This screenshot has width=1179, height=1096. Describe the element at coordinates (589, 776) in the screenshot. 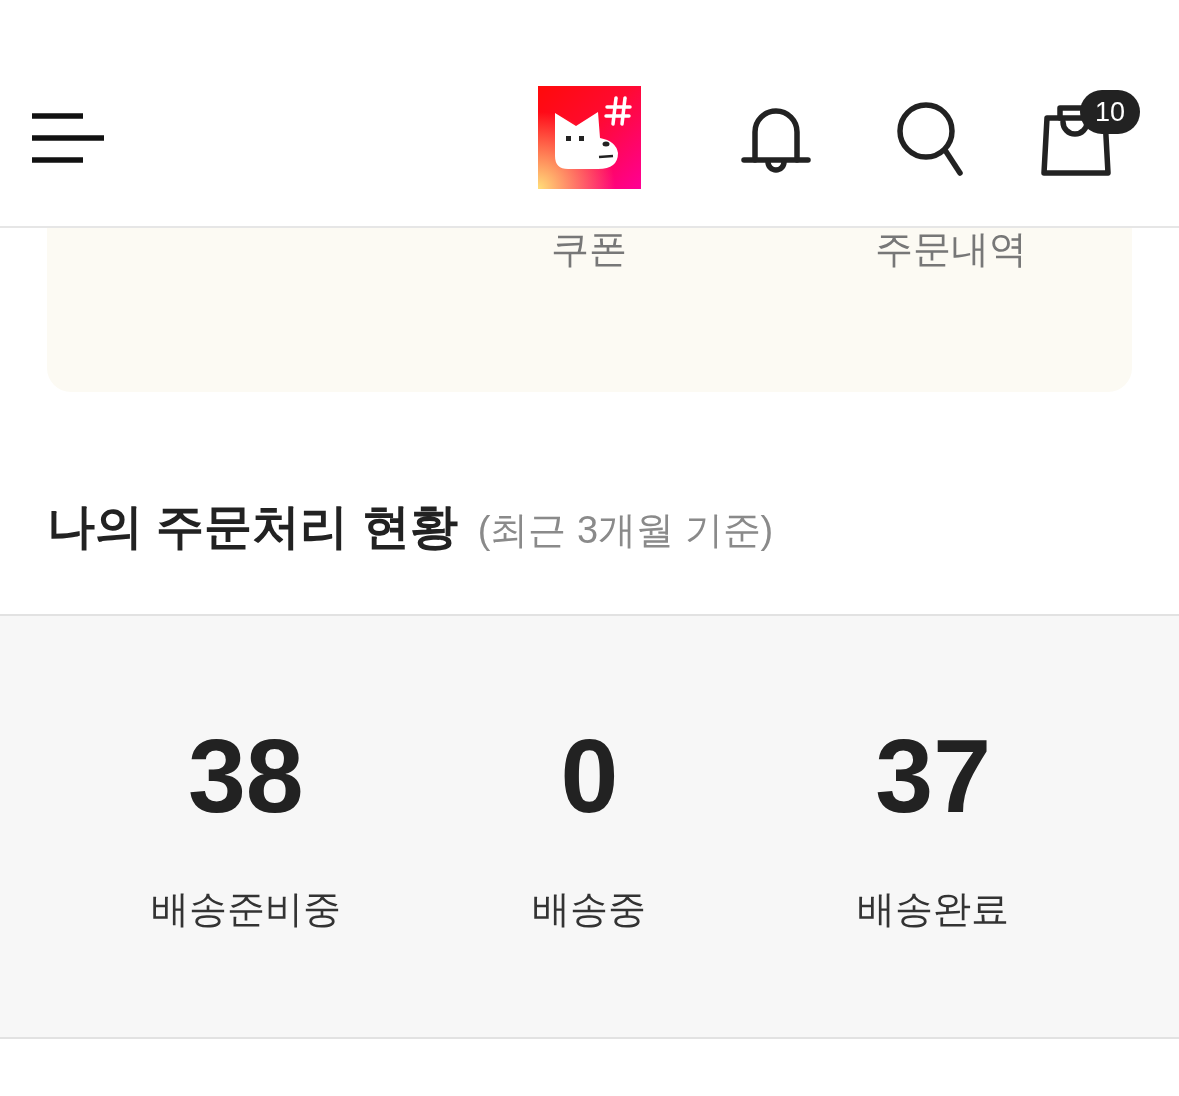

I see `order-count: 0` at that location.